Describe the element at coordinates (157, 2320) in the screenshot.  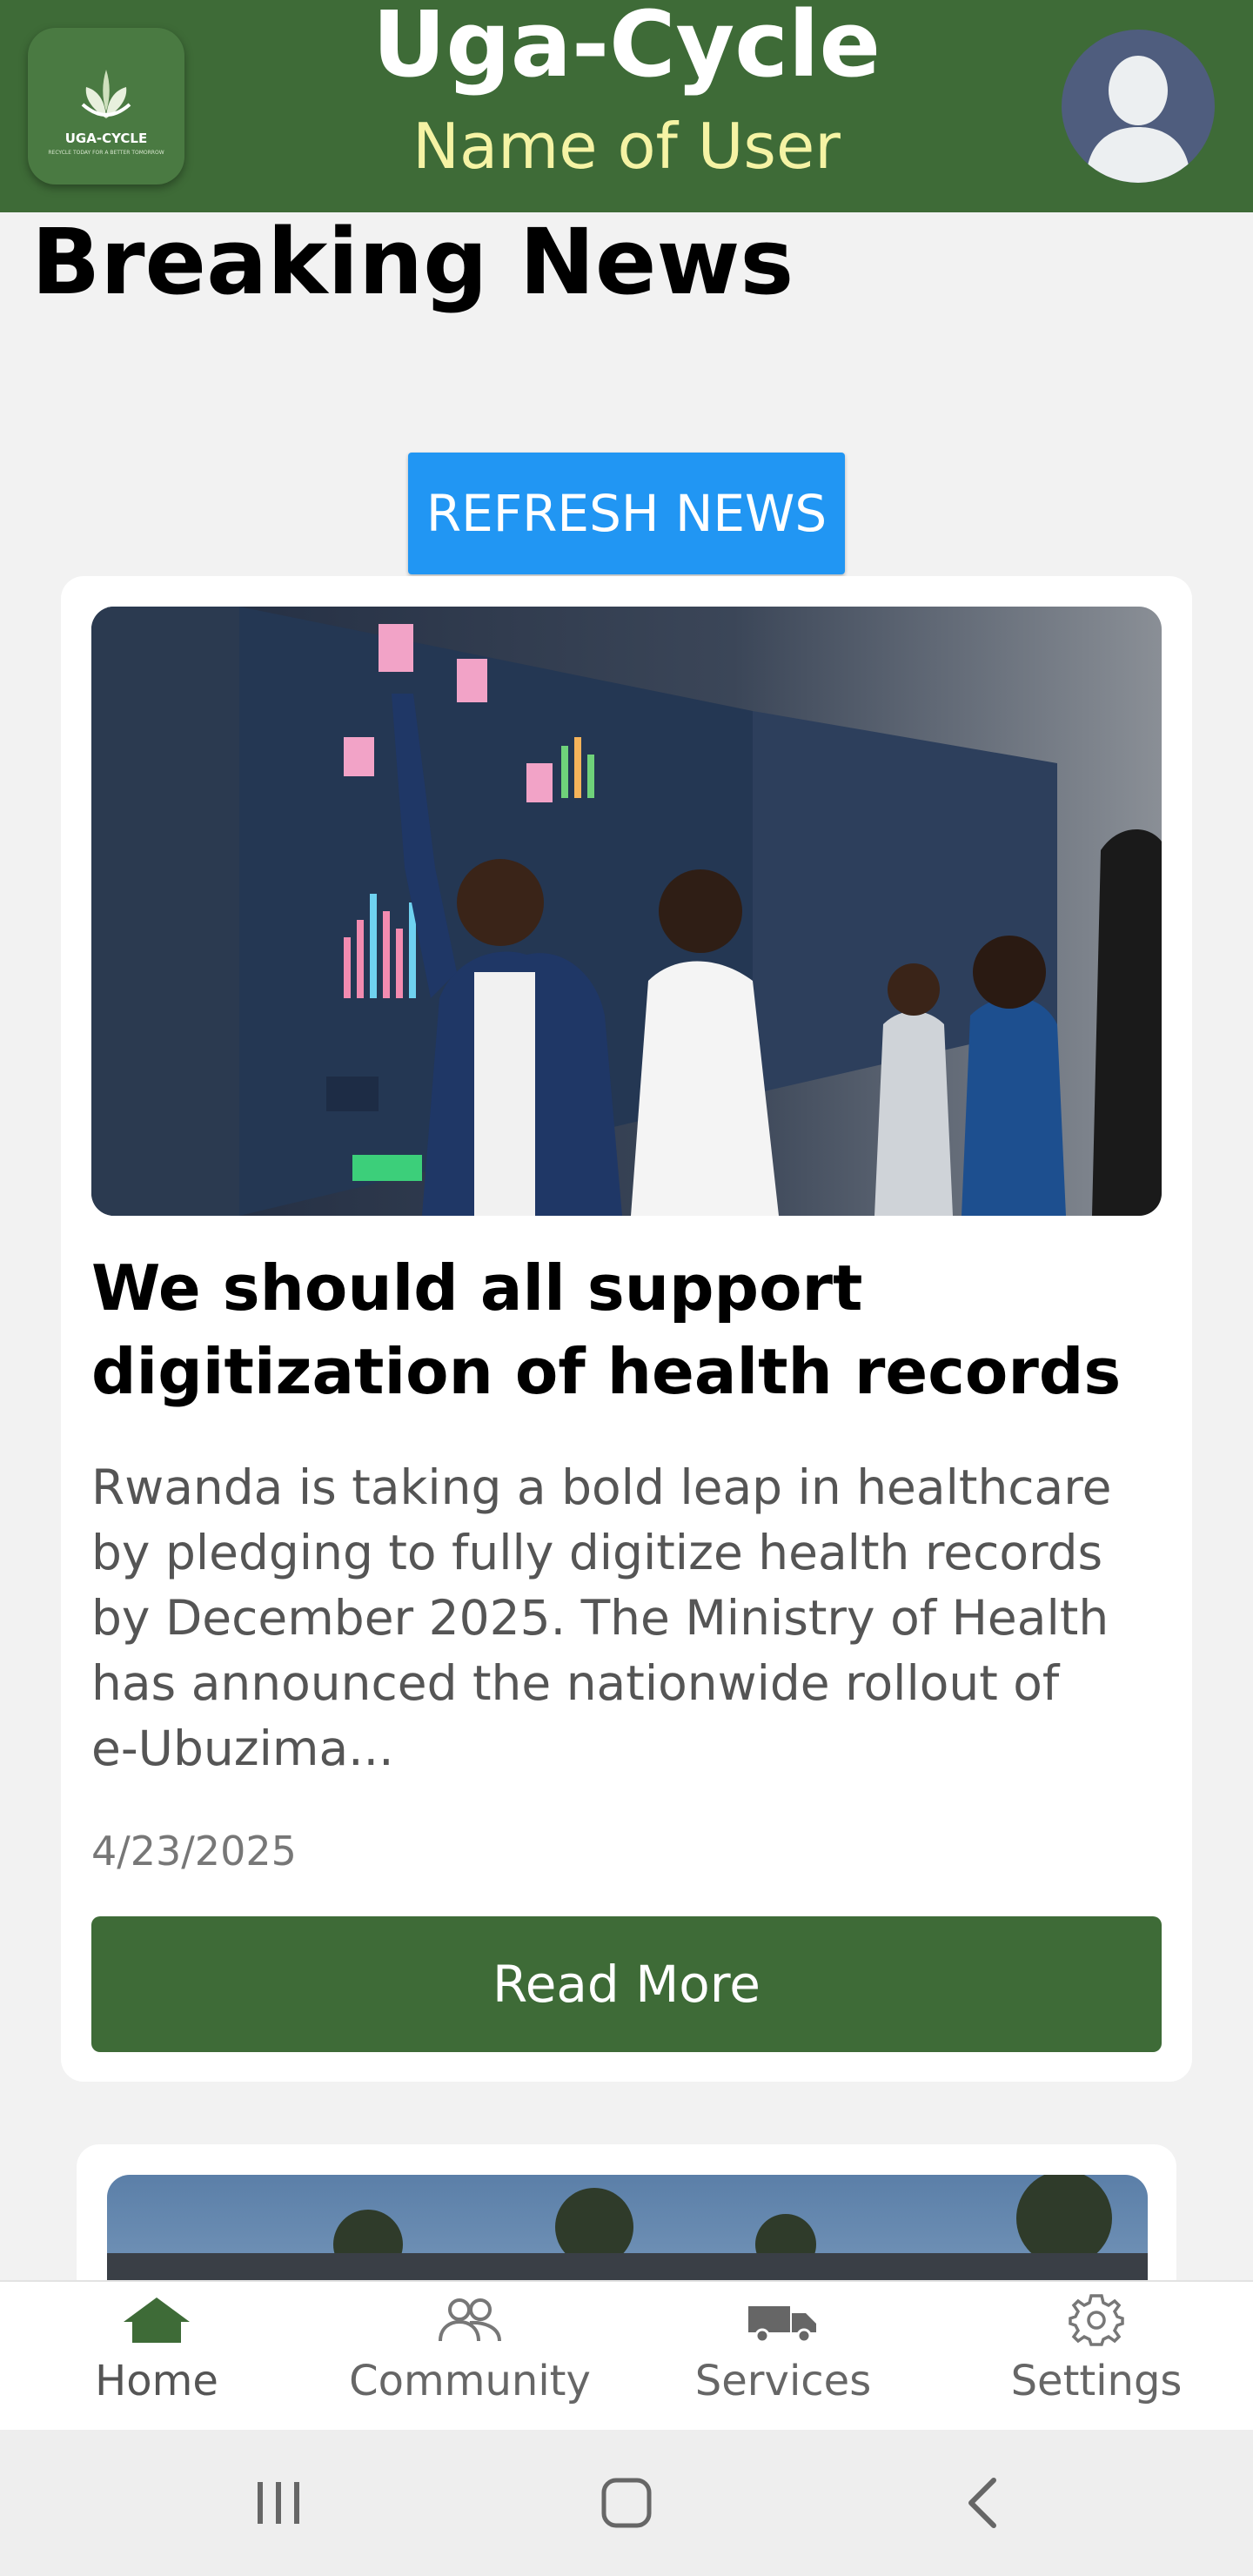
I see `home-icon` at that location.